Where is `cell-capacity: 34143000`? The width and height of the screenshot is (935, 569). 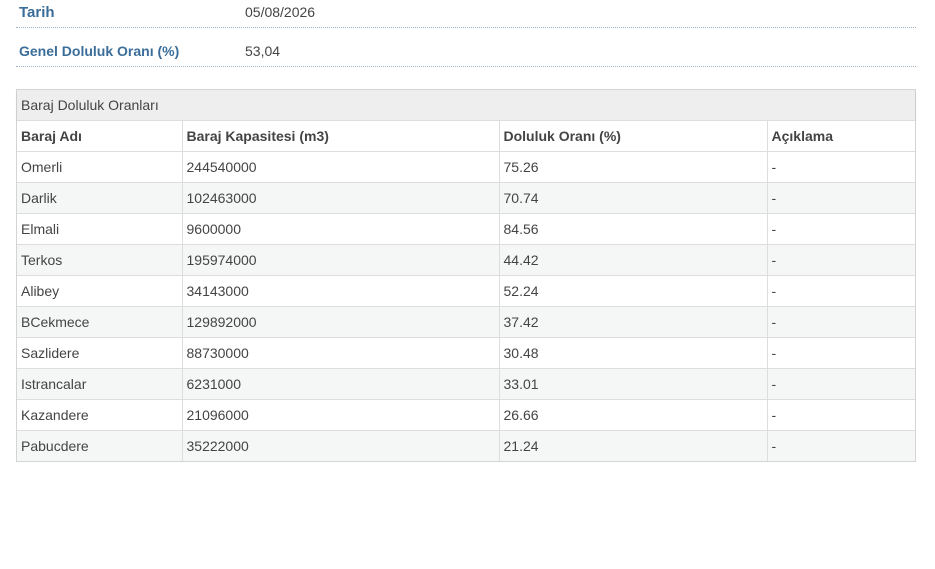
cell-capacity: 34143000 is located at coordinates (340, 291).